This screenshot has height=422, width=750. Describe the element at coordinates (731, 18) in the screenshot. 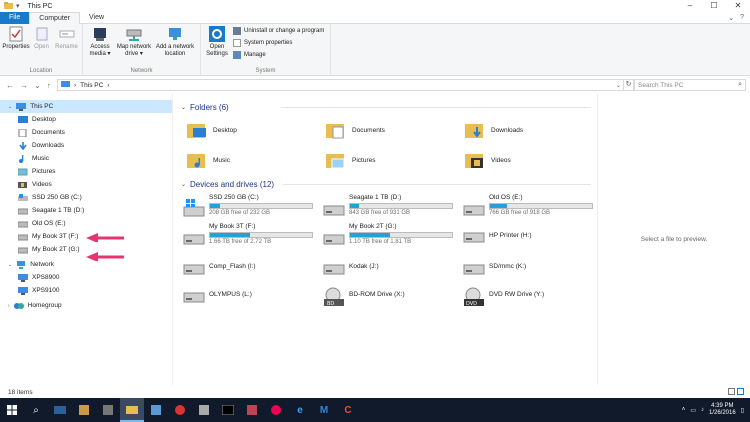

I see `minimize-ribbon-icon: ⌄` at that location.